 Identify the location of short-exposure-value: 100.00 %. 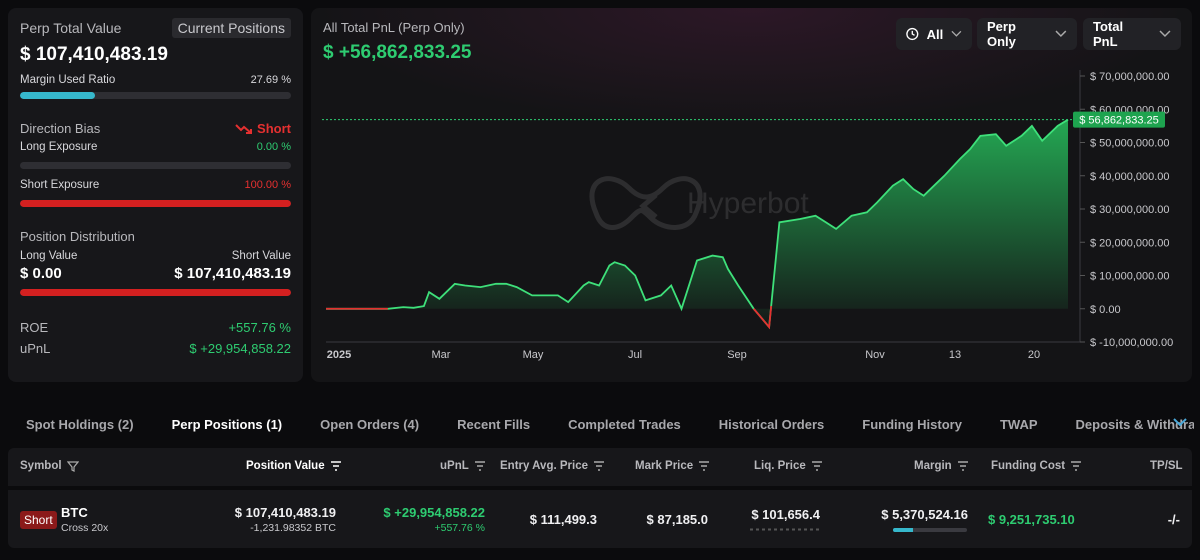
(267, 185).